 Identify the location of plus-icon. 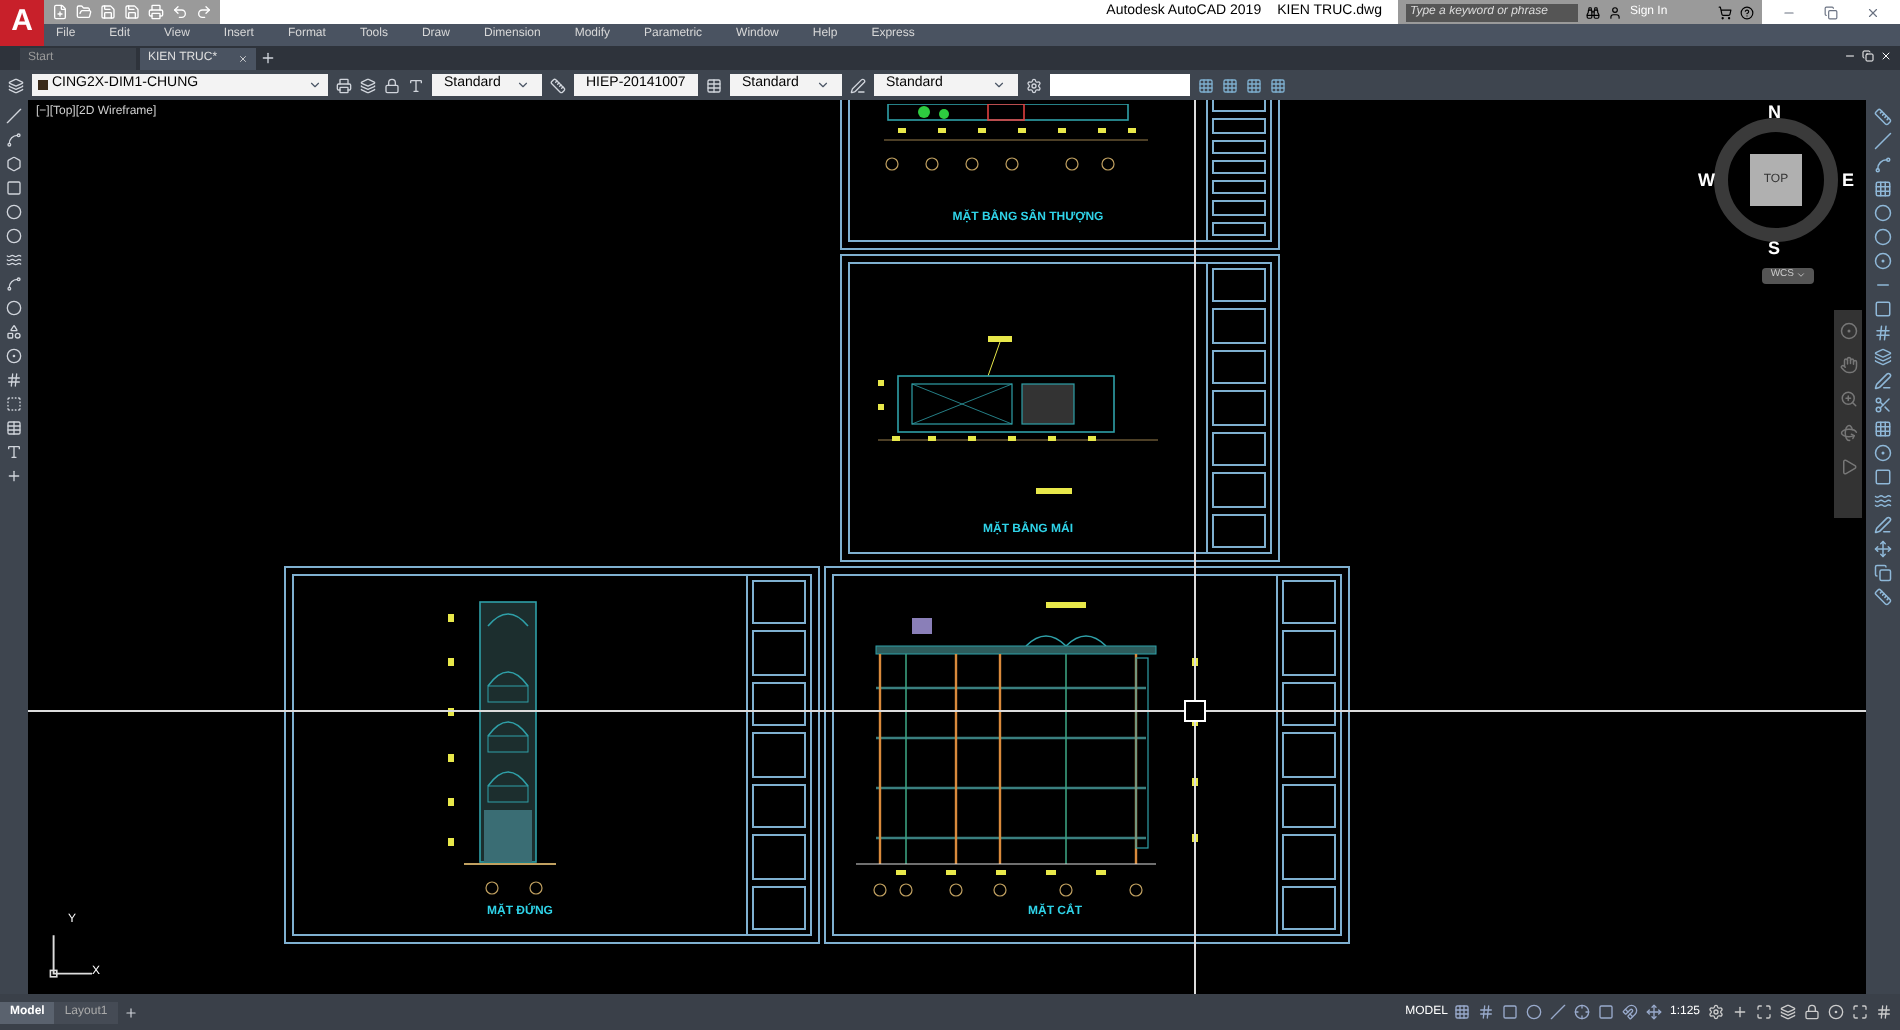
(1740, 1012).